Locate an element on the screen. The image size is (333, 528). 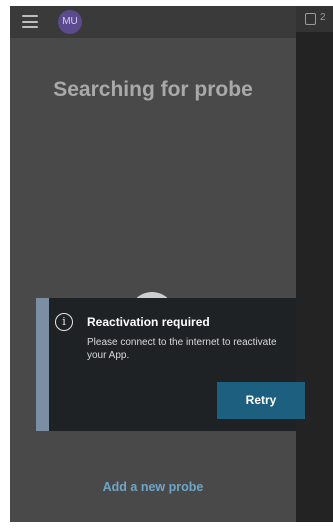
retry-button: Retry is located at coordinates (261, 400).